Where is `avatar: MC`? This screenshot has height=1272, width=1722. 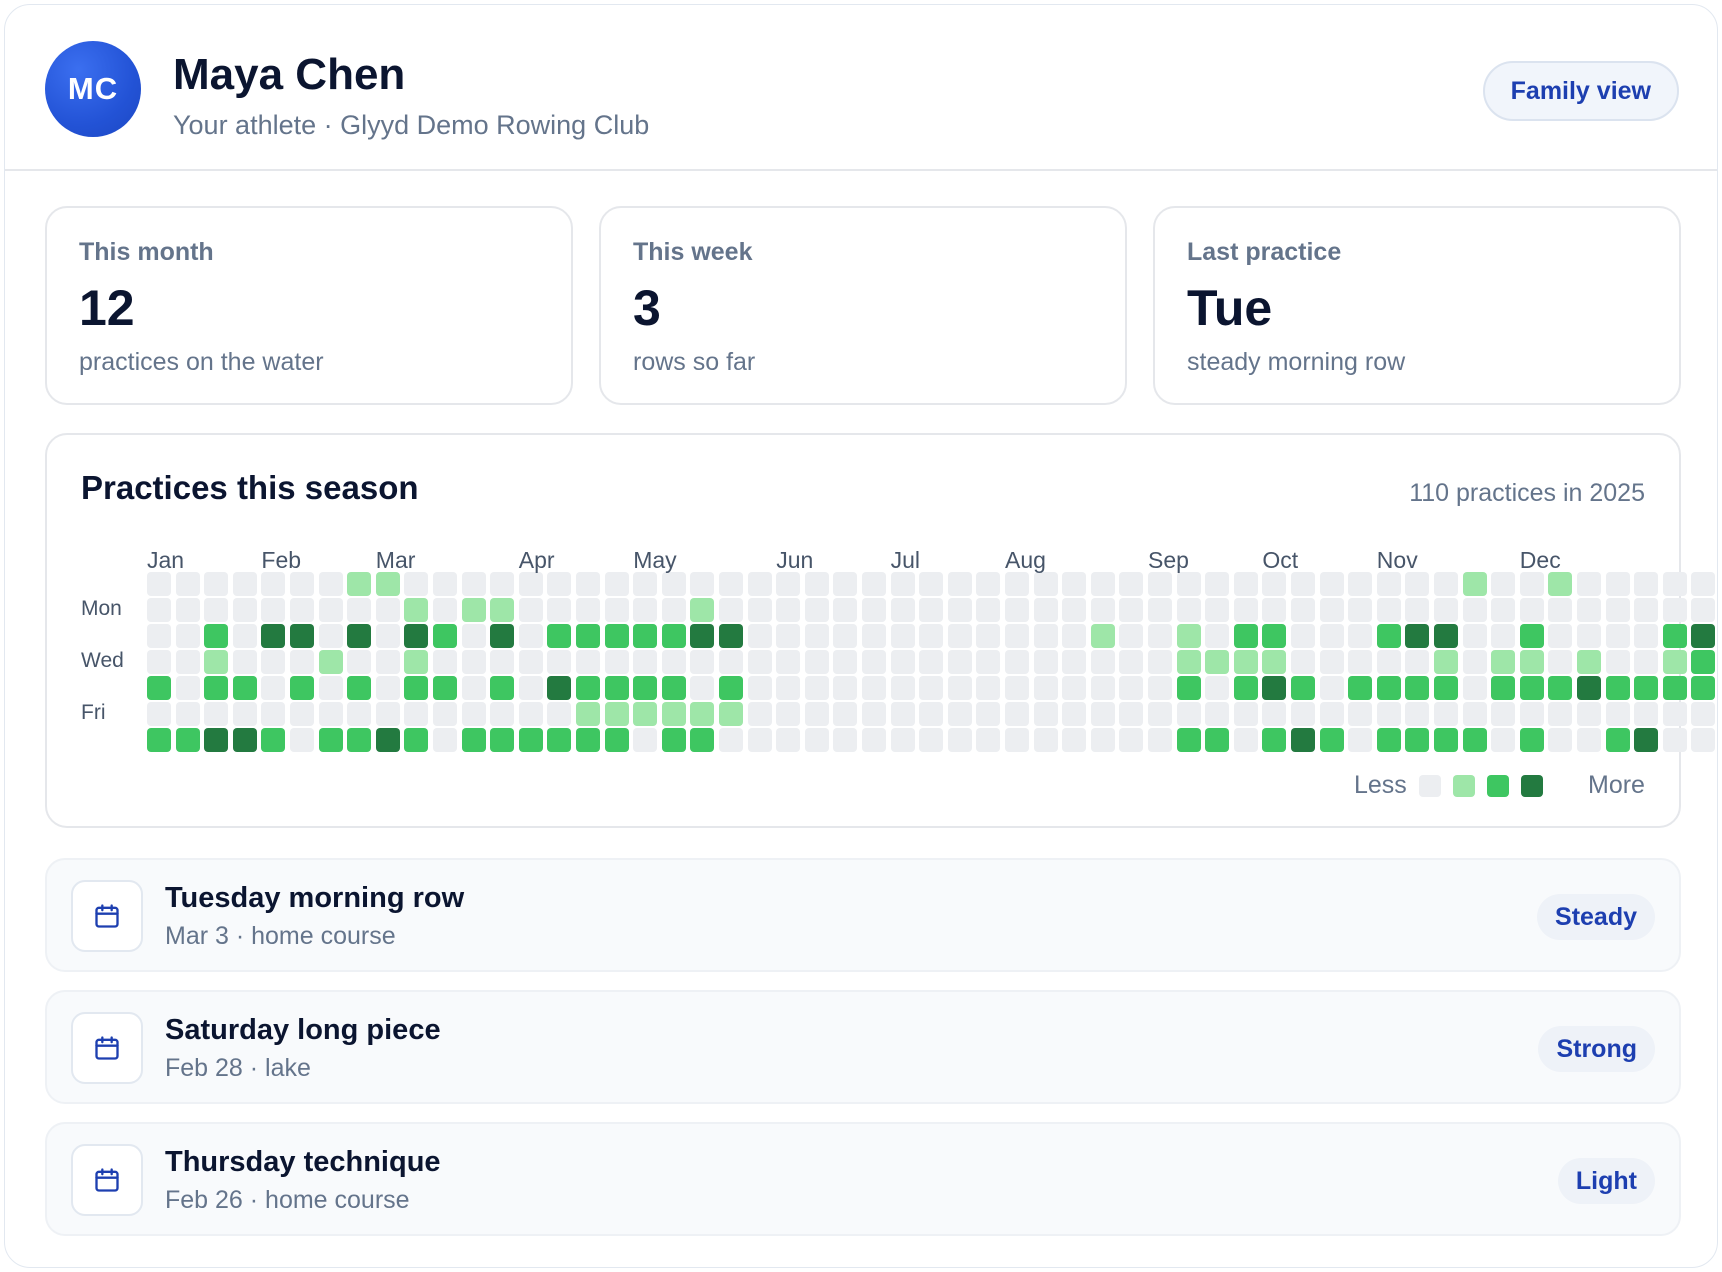
avatar: MC is located at coordinates (93, 89).